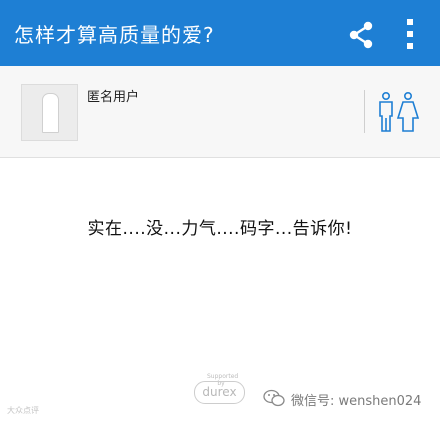 The width and height of the screenshot is (440, 423). Describe the element at coordinates (274, 398) in the screenshot. I see `wechat-icon` at that location.